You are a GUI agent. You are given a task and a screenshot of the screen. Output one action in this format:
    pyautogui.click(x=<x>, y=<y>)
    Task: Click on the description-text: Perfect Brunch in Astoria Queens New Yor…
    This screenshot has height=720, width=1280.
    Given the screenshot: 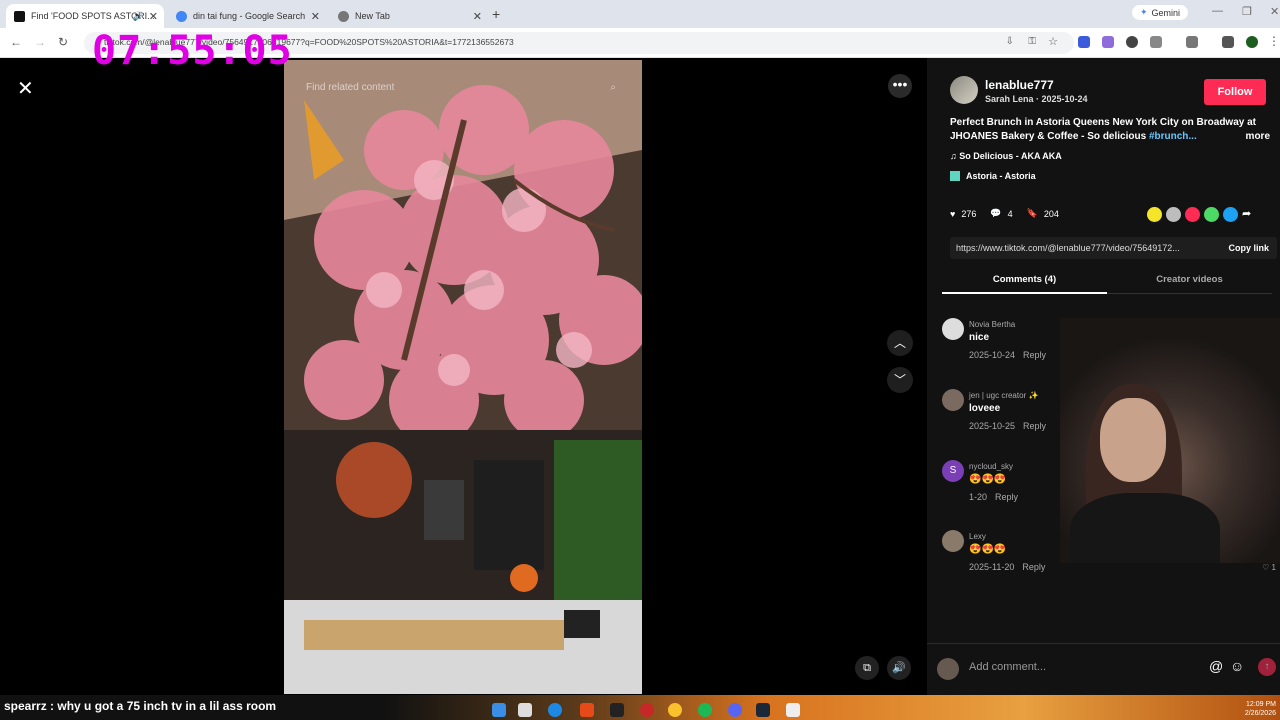 What is the action you would take?
    pyautogui.click(x=1103, y=129)
    